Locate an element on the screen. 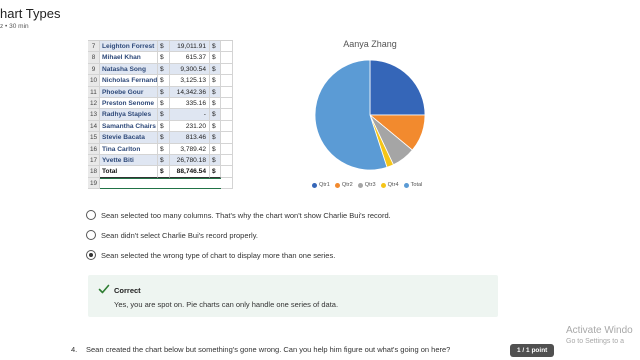 Image resolution: width=640 pixels, height=360 pixels. name-cell: Yvette Biti is located at coordinates (129, 161).